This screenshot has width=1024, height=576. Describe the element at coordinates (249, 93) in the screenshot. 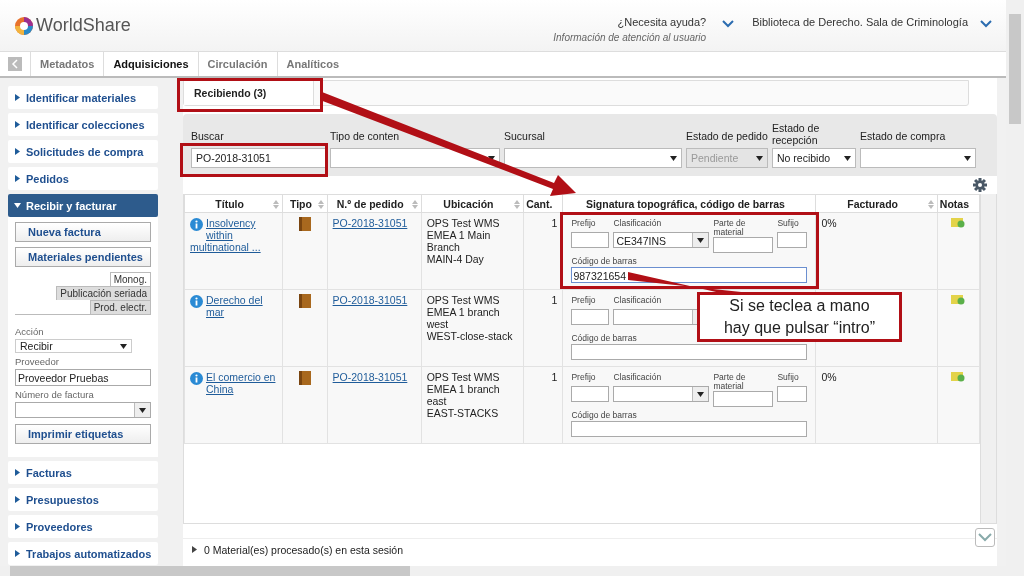

I see `tab: Recibiendo (3)` at that location.